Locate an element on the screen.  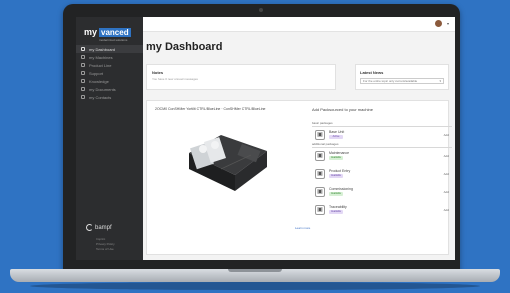
sidebar-item-knowledge: Knowledge is located at coordinates (109, 81).